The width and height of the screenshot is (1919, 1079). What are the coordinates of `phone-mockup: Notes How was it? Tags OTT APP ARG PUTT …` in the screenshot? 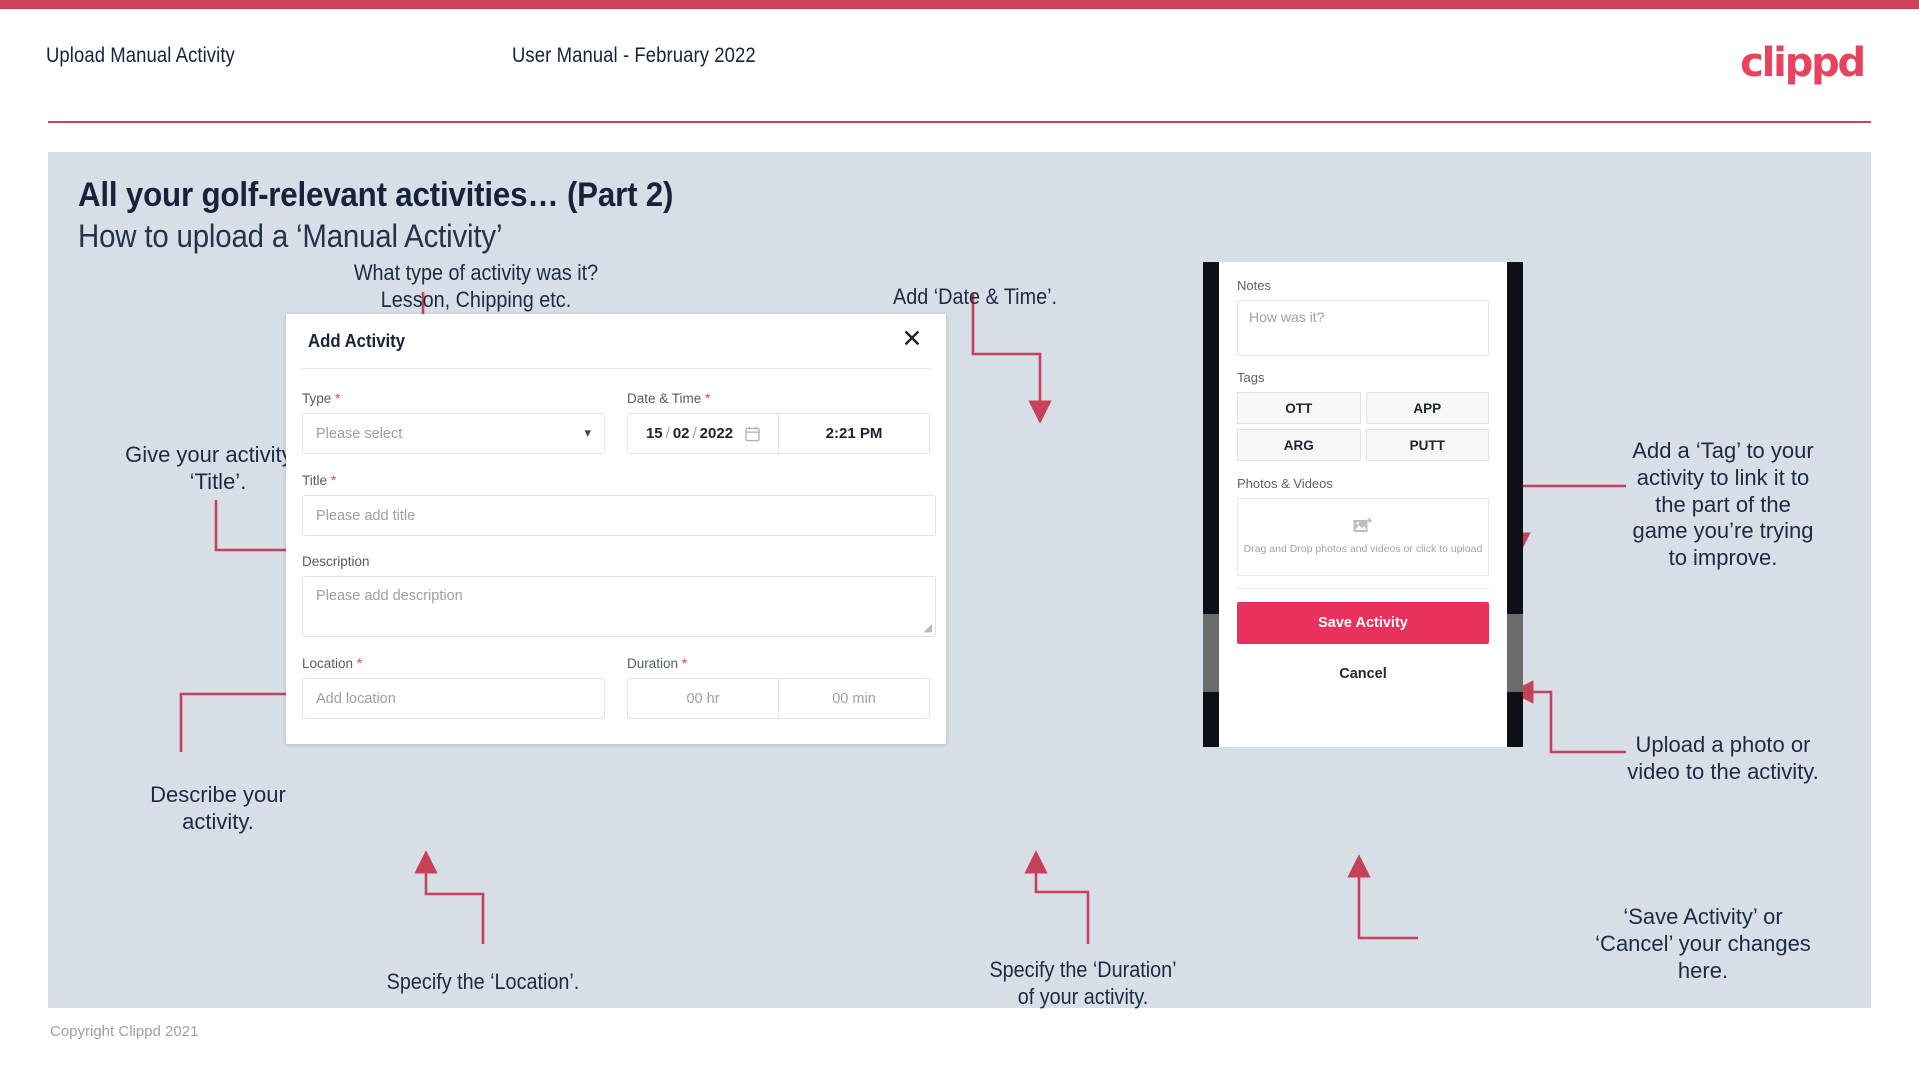 It's located at (1363, 504).